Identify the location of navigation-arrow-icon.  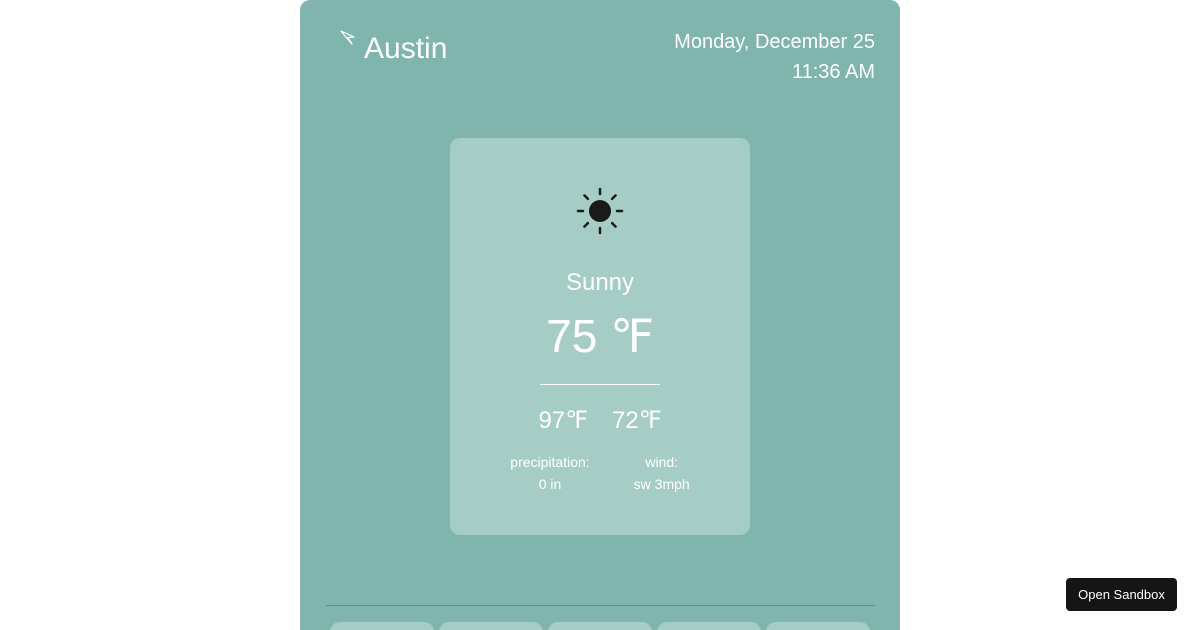
(347, 37).